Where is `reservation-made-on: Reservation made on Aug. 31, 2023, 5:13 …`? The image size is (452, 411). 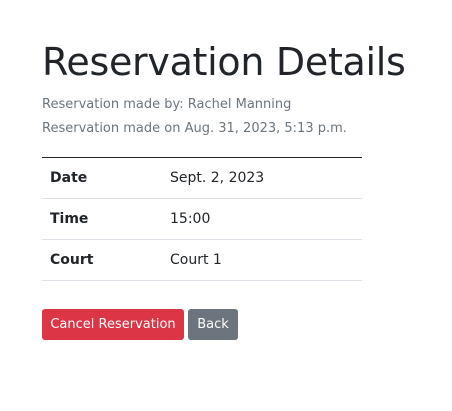 reservation-made-on: Reservation made on Aug. 31, 2023, 5:13 … is located at coordinates (194, 128).